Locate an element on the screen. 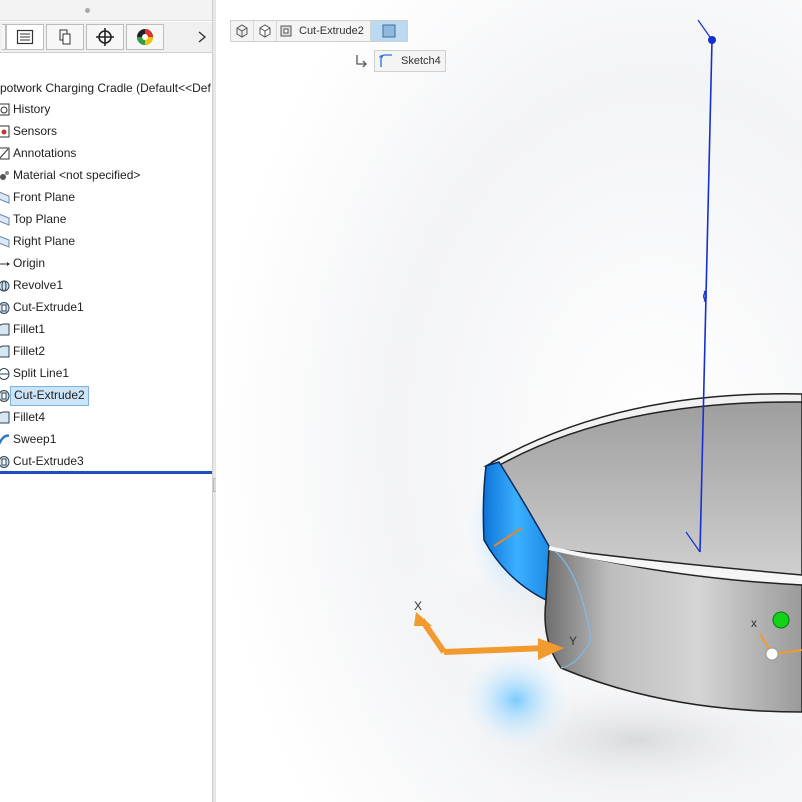 Image resolution: width=802 pixels, height=802 pixels. tree-item-label: Material <not specified> is located at coordinates (77, 175).